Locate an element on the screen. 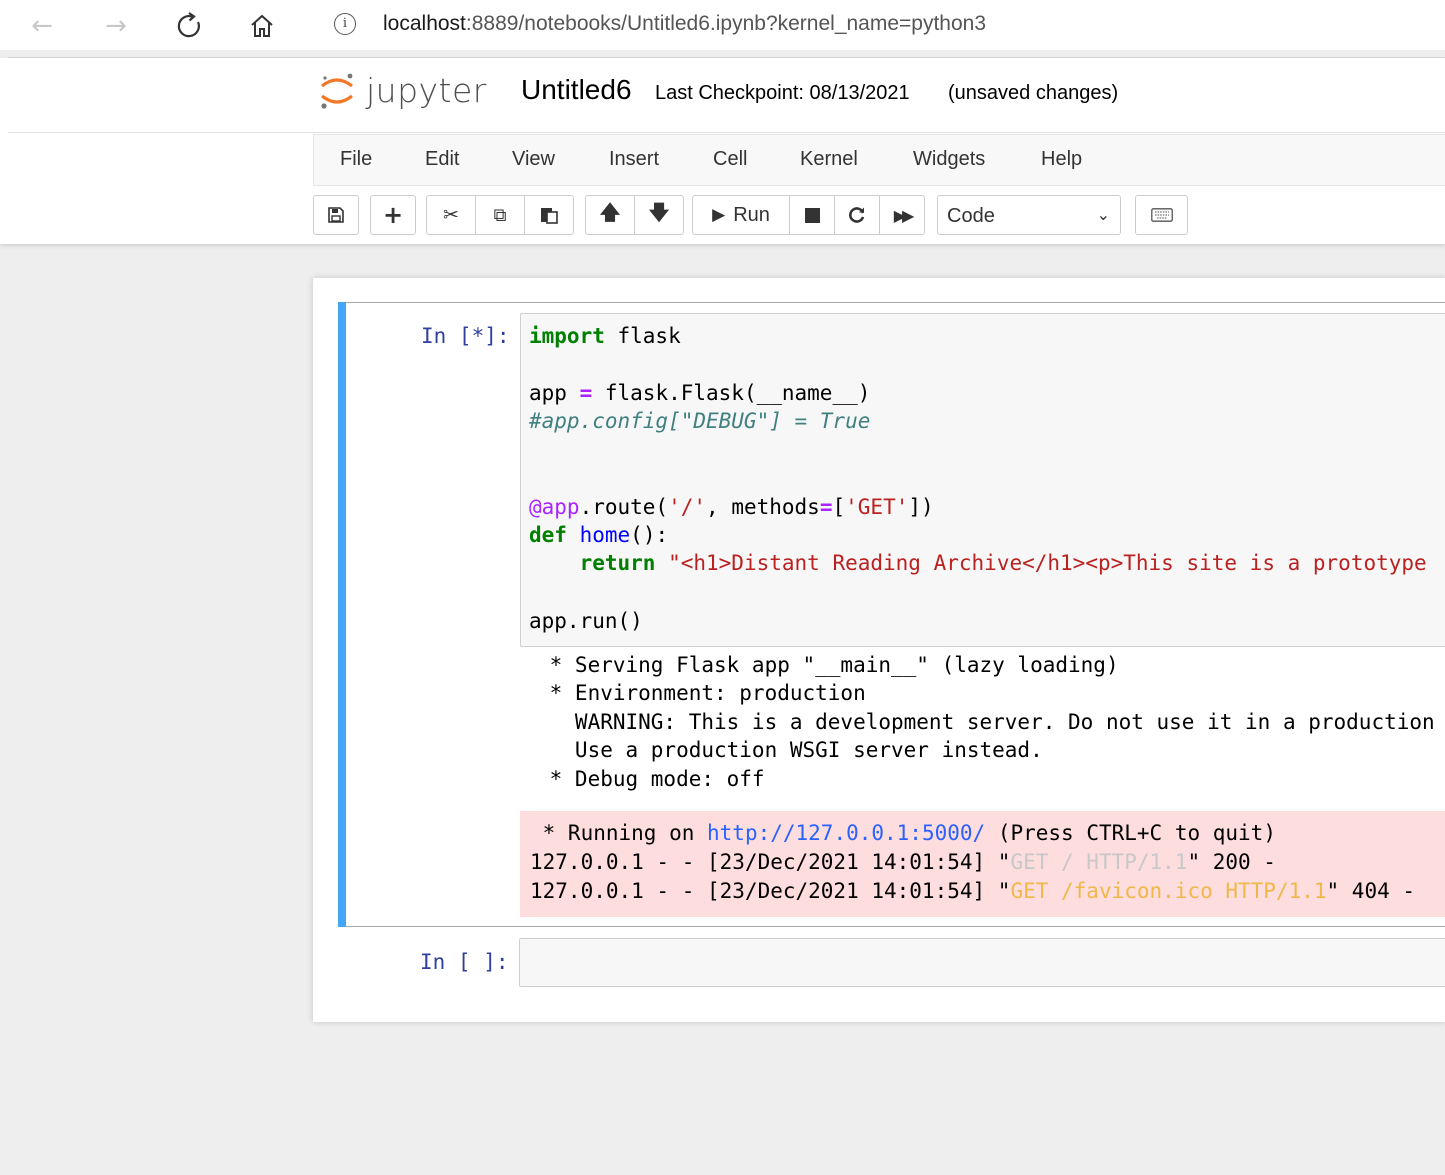  url-host: localhost is located at coordinates (424, 23).